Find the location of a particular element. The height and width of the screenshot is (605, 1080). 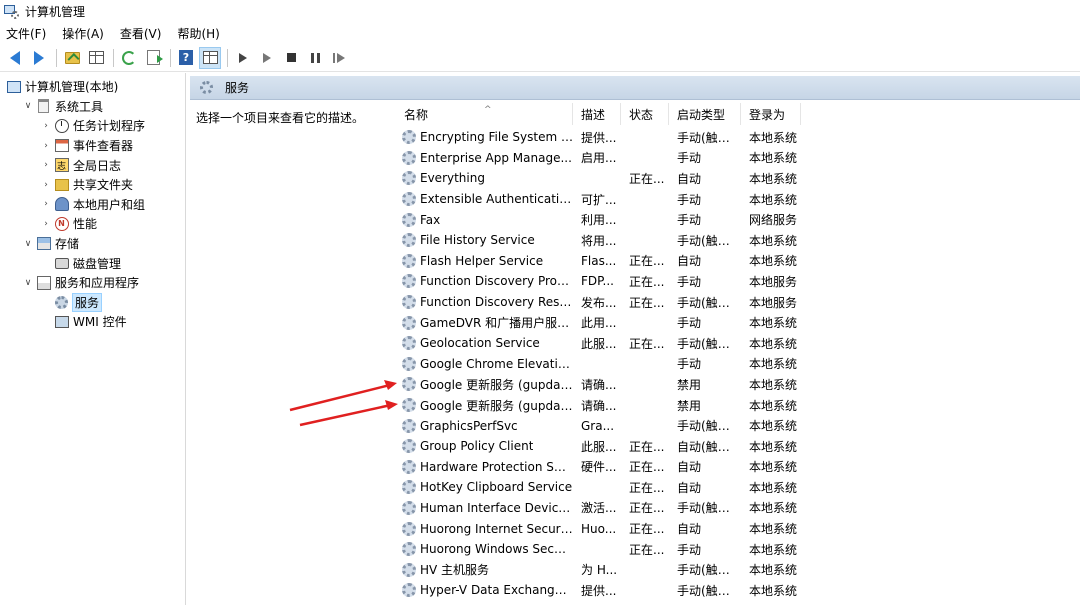

column-header-status: 状态 is located at coordinates (645, 114).